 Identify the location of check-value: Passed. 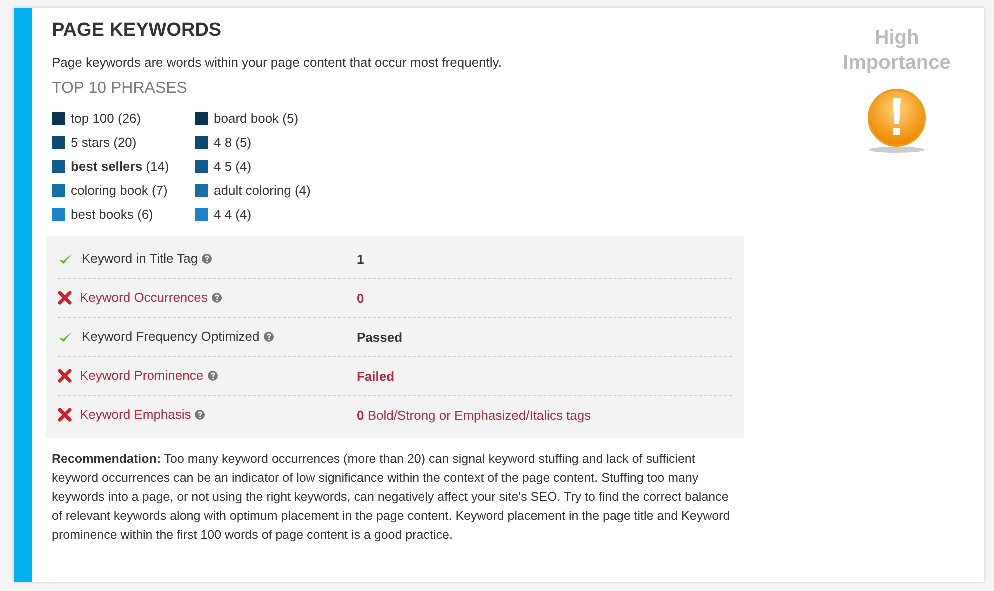
(380, 337).